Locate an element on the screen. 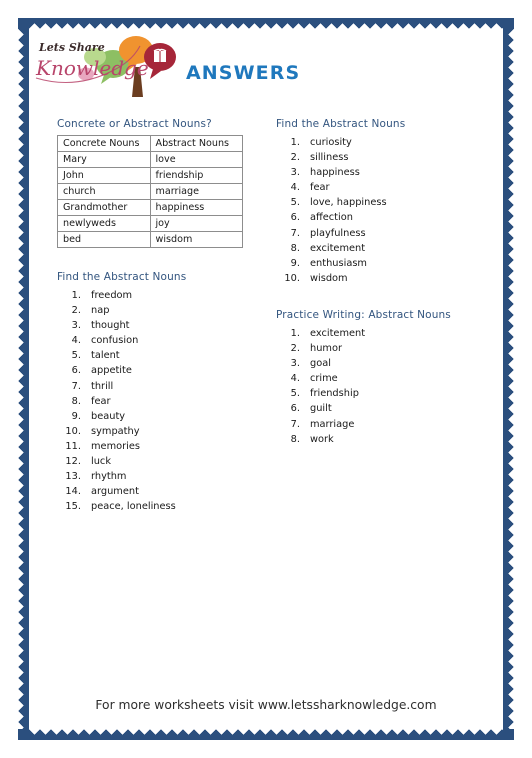  brand-logo: Lets Share Knowledge is located at coordinates (116, 68).